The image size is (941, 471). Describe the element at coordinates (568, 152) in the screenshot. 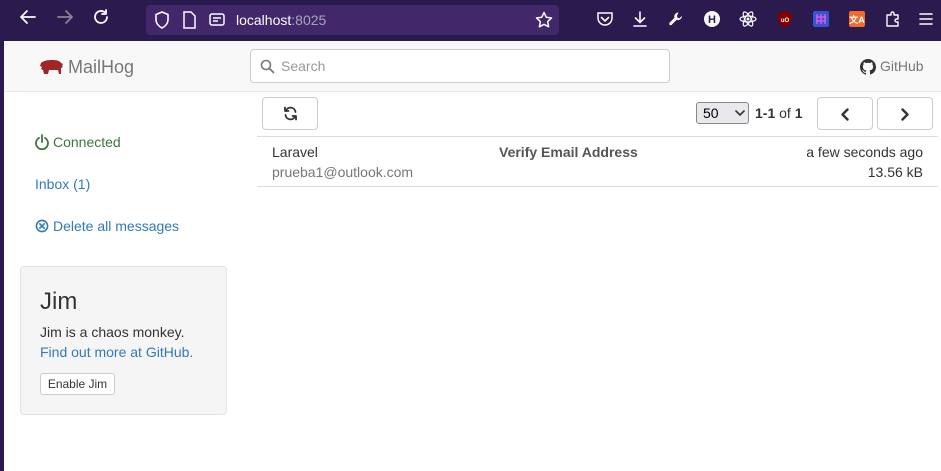

I see `message-subject: Verify Email Address` at that location.